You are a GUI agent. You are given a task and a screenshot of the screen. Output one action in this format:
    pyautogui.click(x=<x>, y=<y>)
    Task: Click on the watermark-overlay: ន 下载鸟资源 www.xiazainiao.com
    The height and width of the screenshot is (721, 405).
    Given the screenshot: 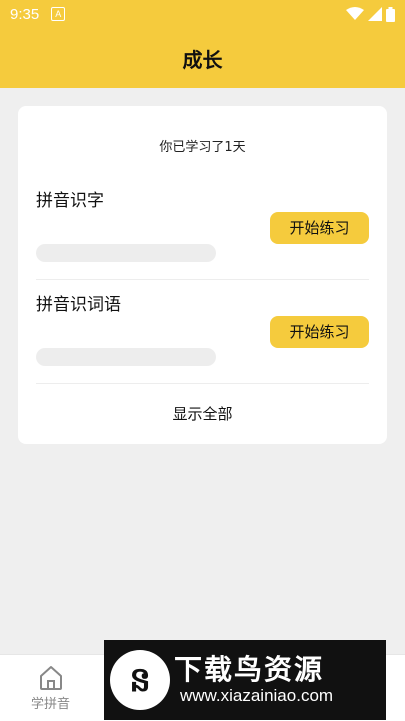 What is the action you would take?
    pyautogui.click(x=245, y=680)
    